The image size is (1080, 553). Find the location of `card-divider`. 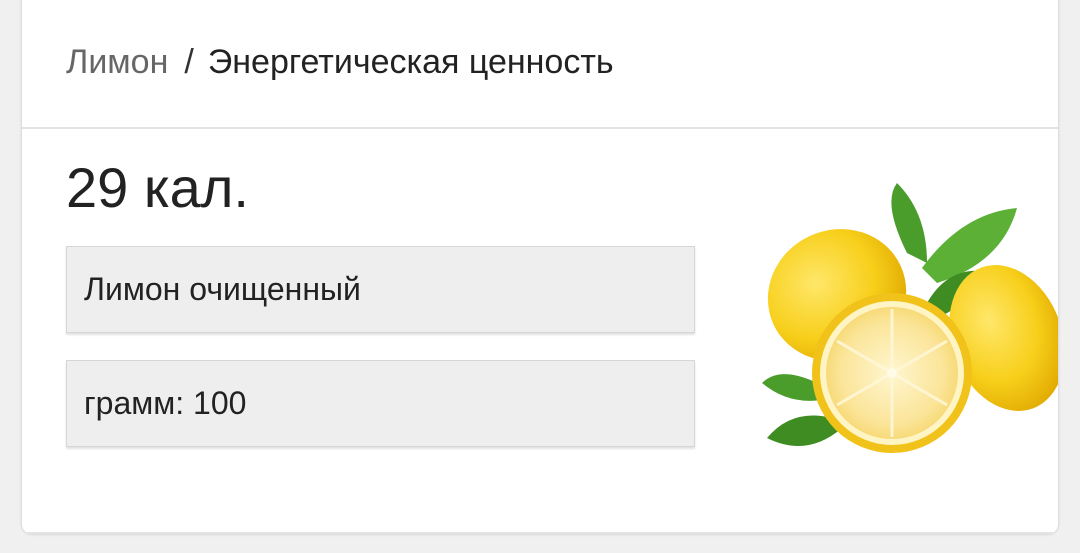

card-divider is located at coordinates (540, 533).